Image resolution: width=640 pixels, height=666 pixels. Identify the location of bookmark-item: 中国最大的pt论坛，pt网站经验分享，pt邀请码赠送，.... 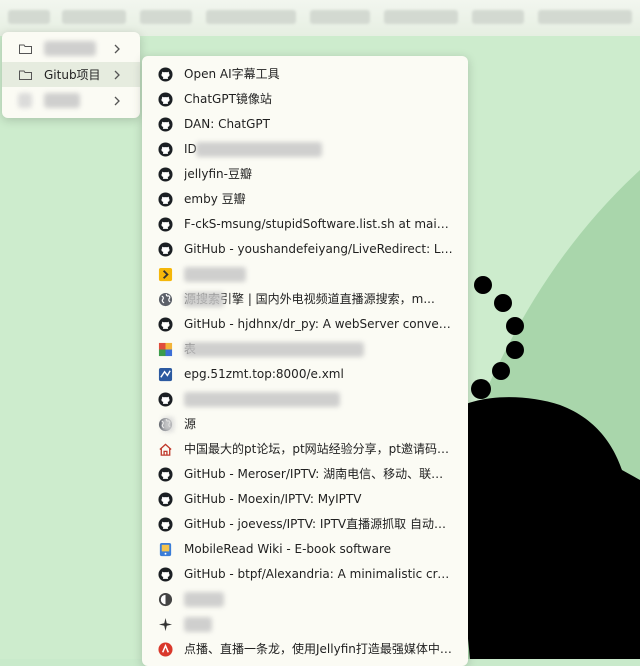
(305, 449).